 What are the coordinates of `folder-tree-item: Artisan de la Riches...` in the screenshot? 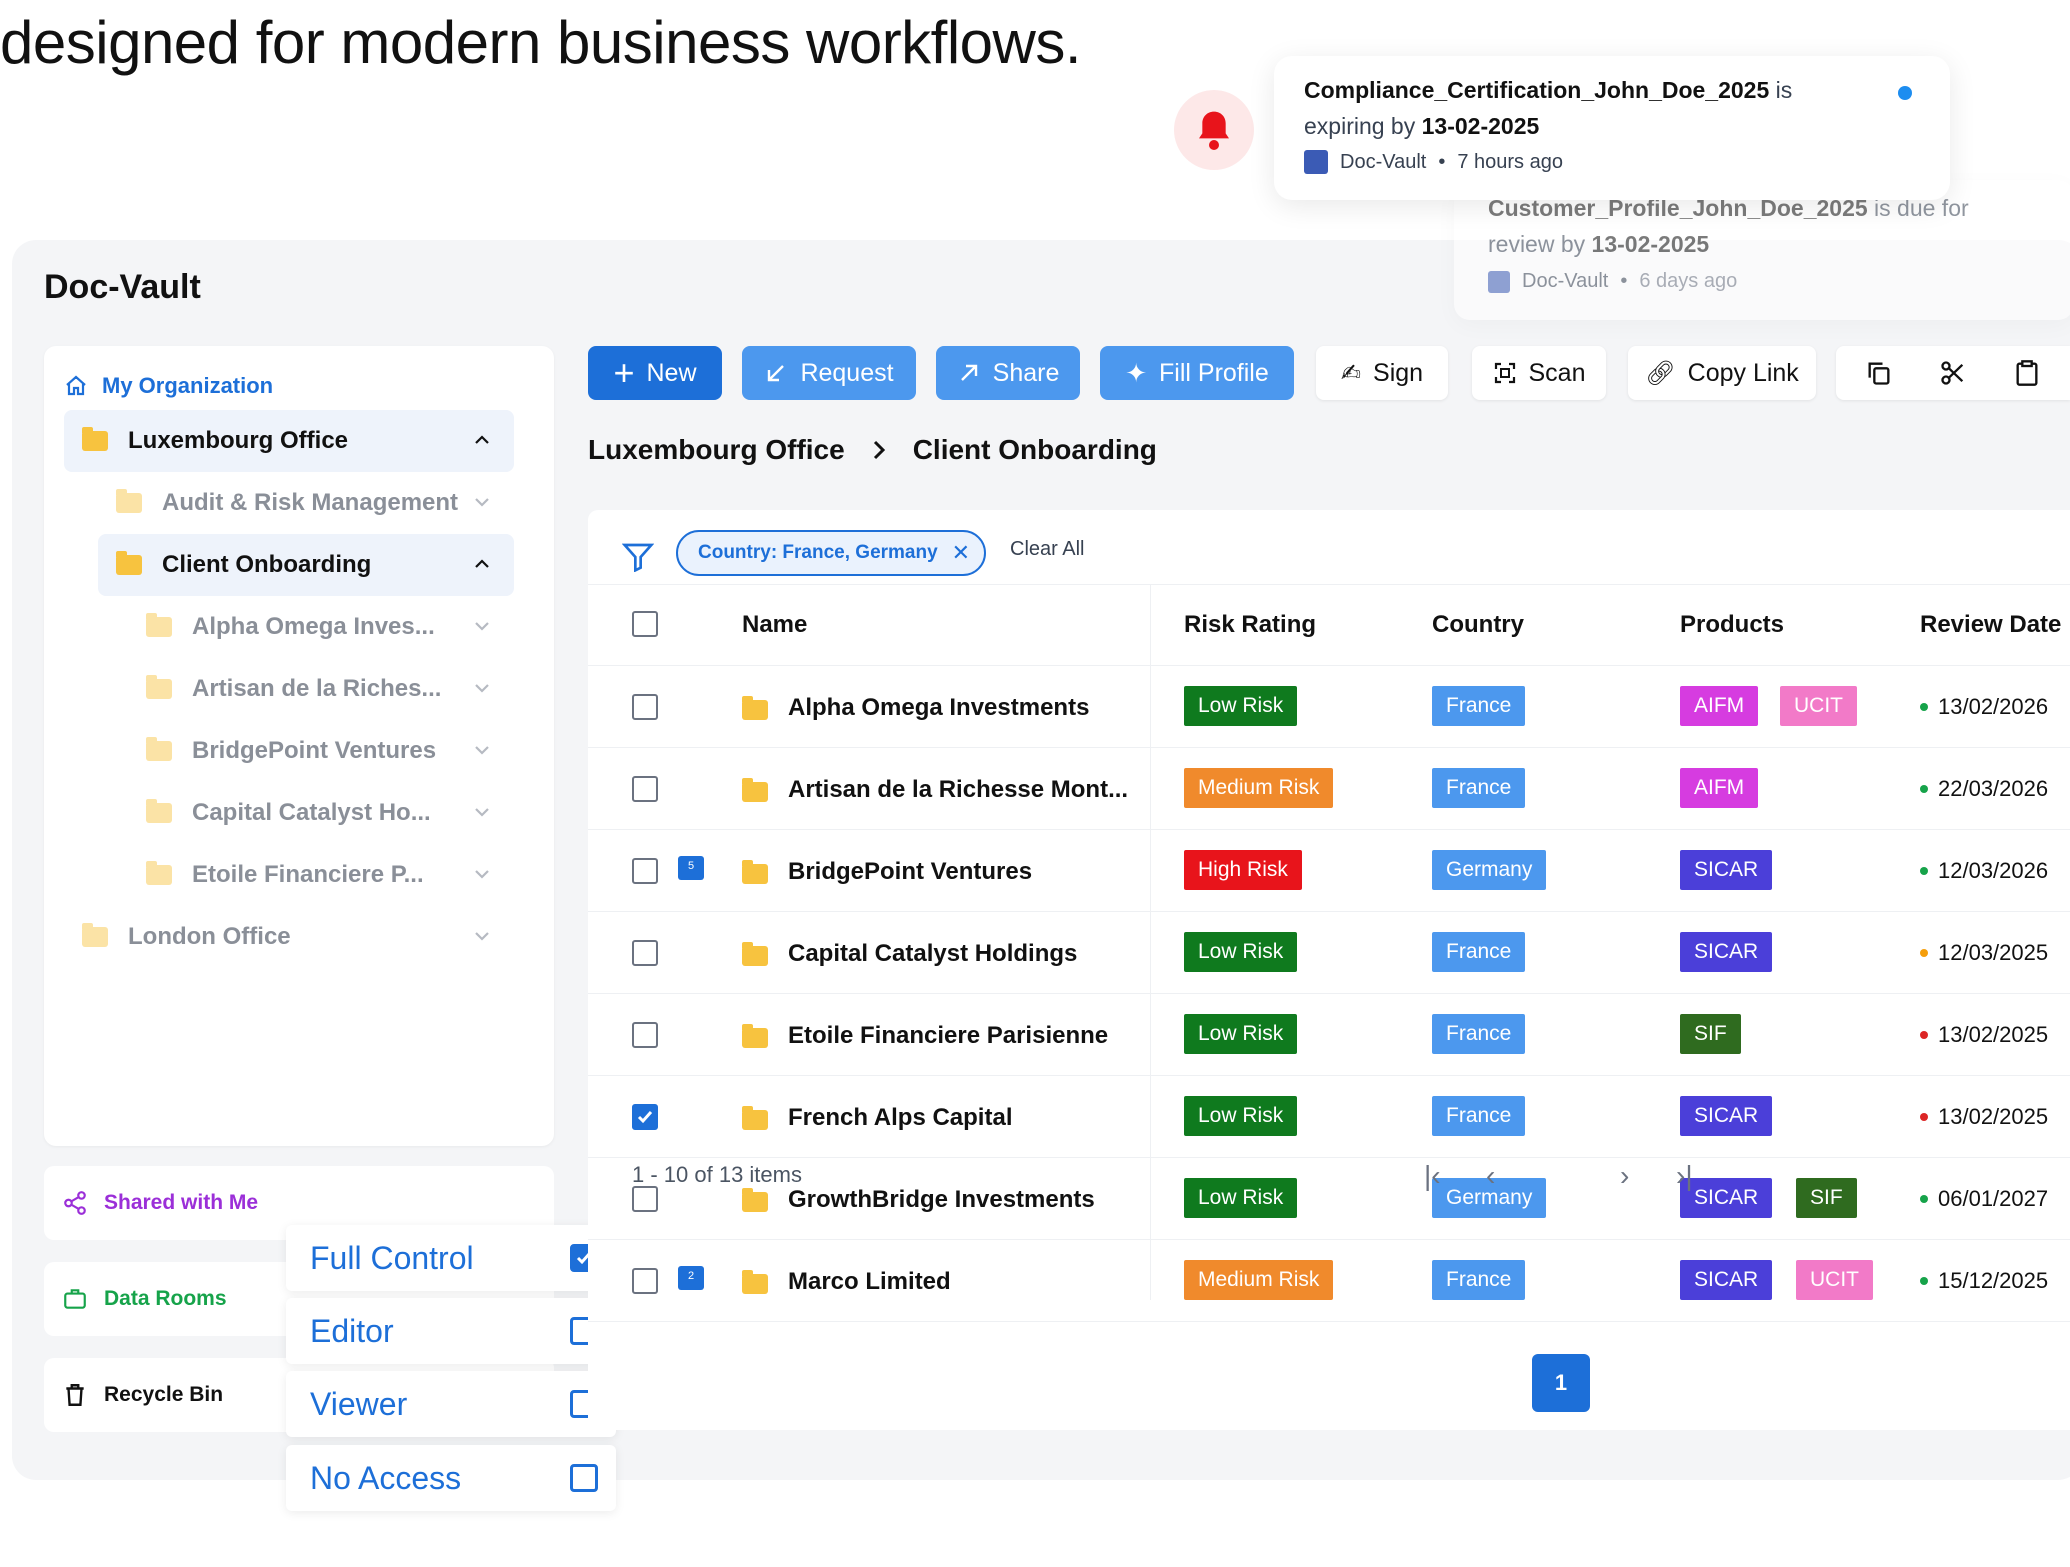 It's located at (321, 689).